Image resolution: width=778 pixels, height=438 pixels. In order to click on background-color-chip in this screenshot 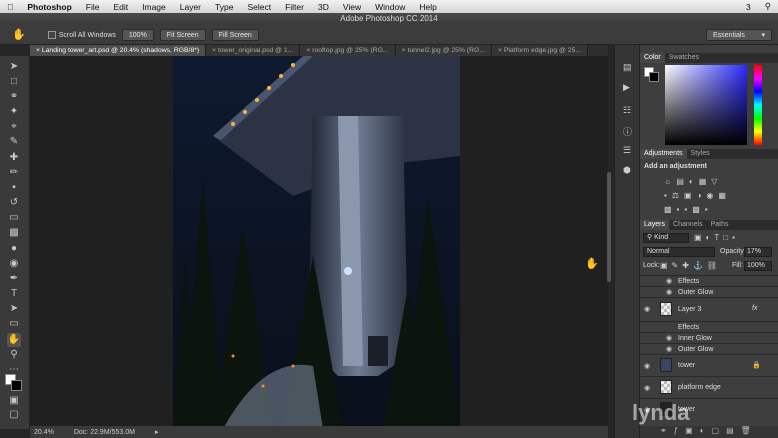, I will do `click(654, 77)`.